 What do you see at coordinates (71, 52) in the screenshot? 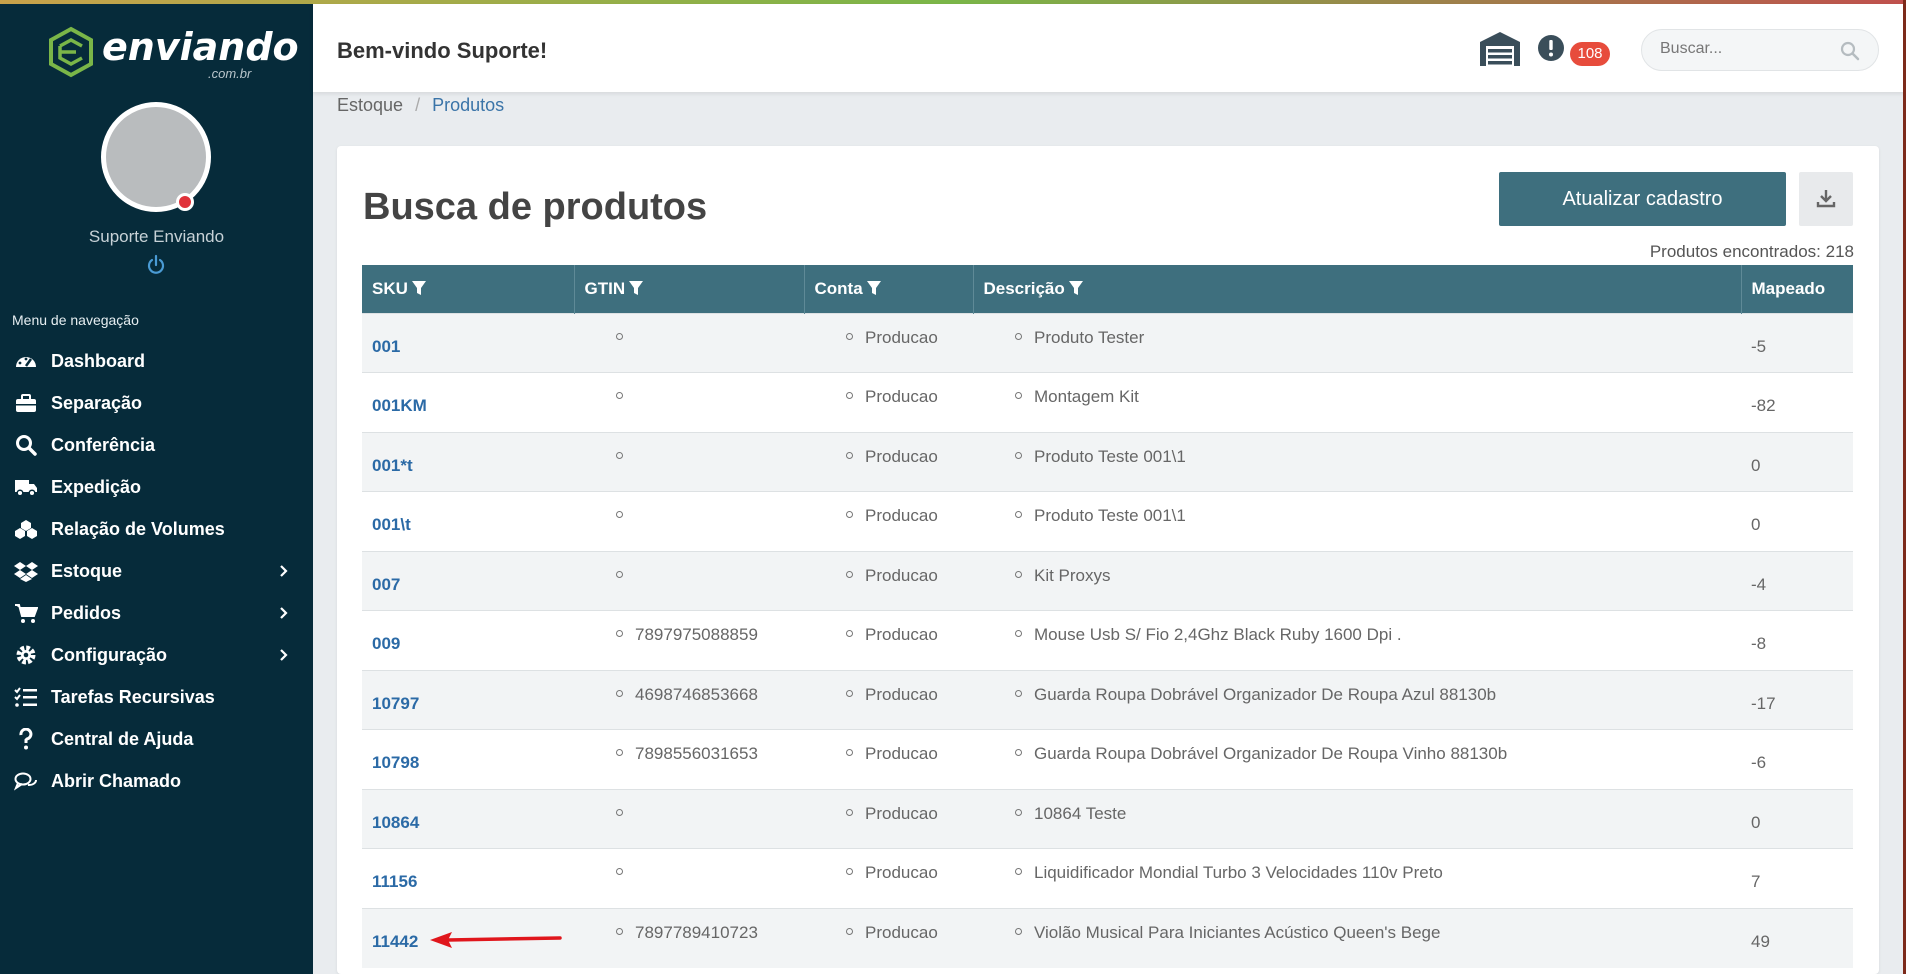
I see `logo-cube-icon` at bounding box center [71, 52].